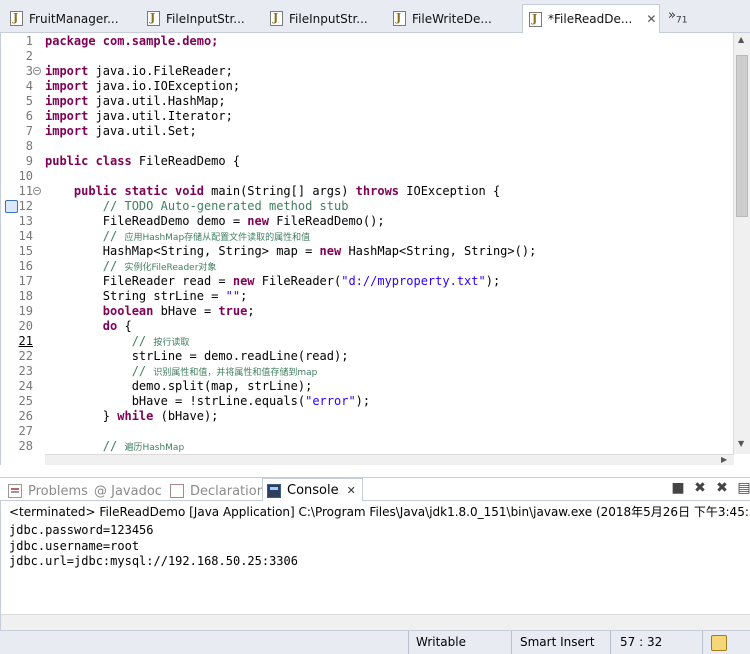 Image resolution: width=750 pixels, height=654 pixels. I want to click on line-number: 10, so click(25, 176).